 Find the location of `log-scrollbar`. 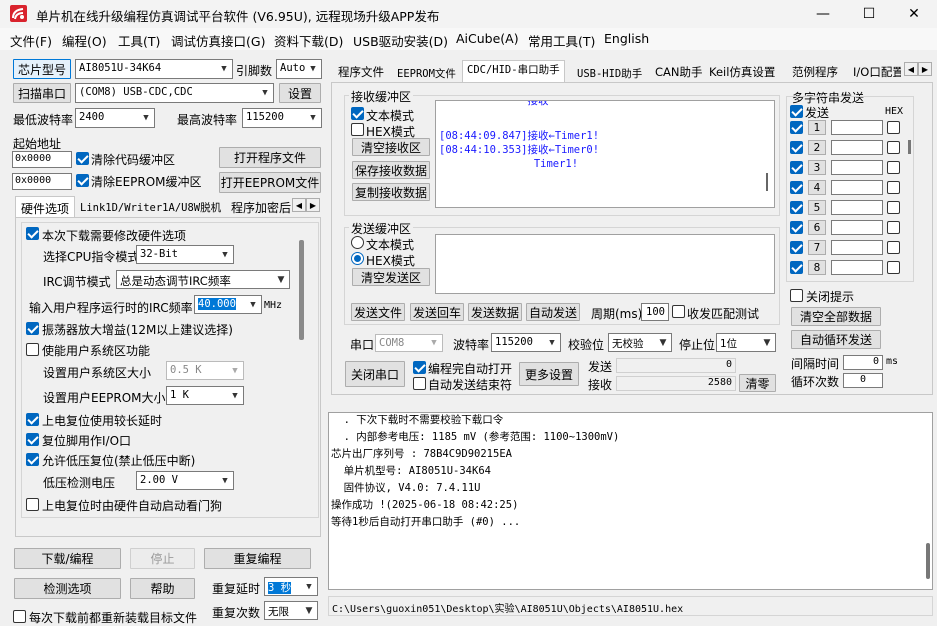

log-scrollbar is located at coordinates (928, 561).